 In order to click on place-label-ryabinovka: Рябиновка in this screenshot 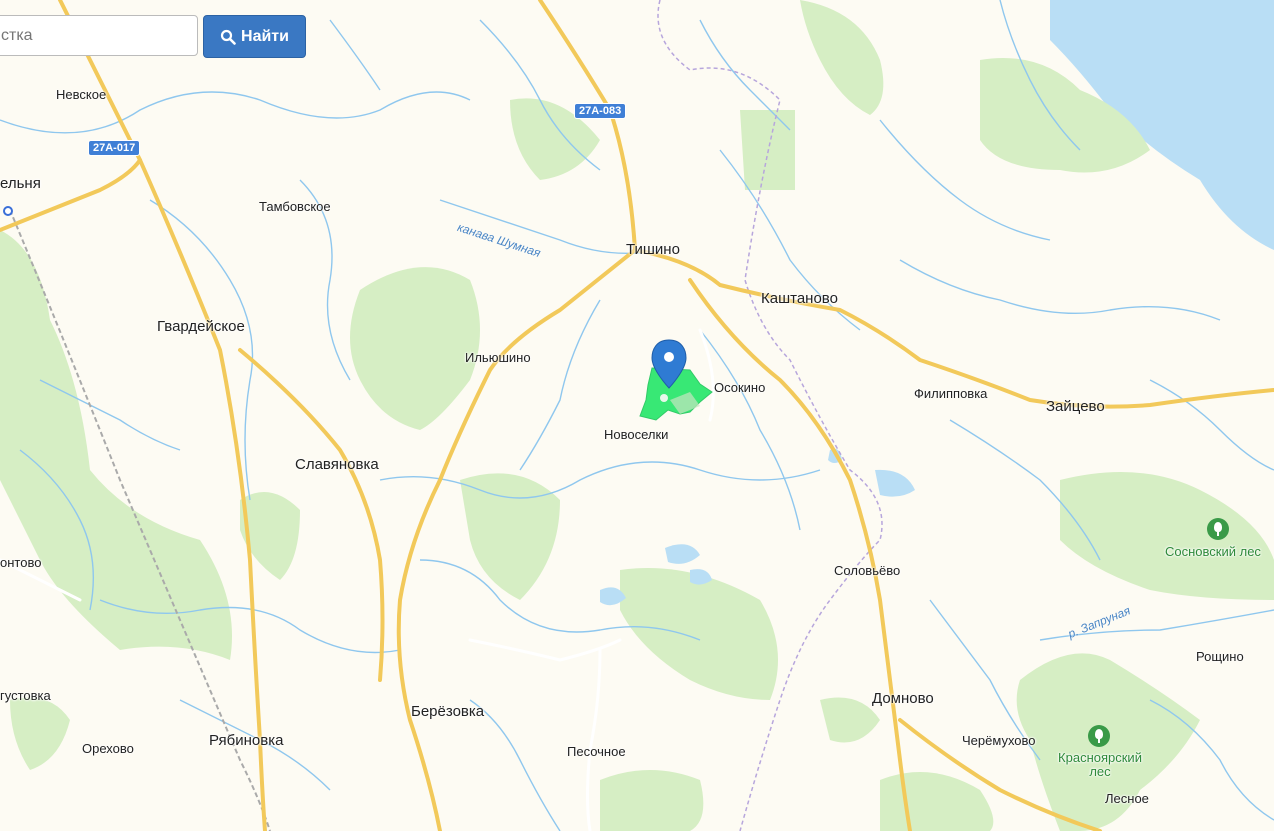, I will do `click(246, 740)`.